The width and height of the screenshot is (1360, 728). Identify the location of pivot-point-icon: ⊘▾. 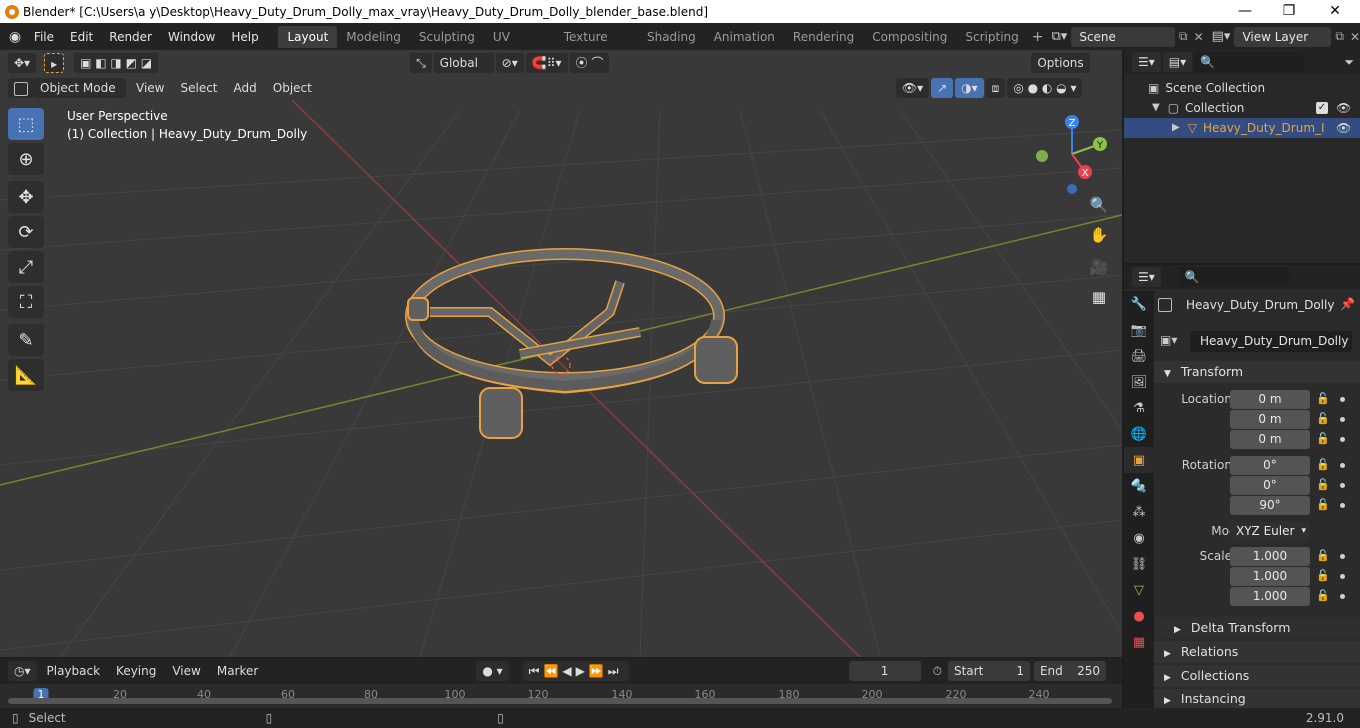
(509, 62).